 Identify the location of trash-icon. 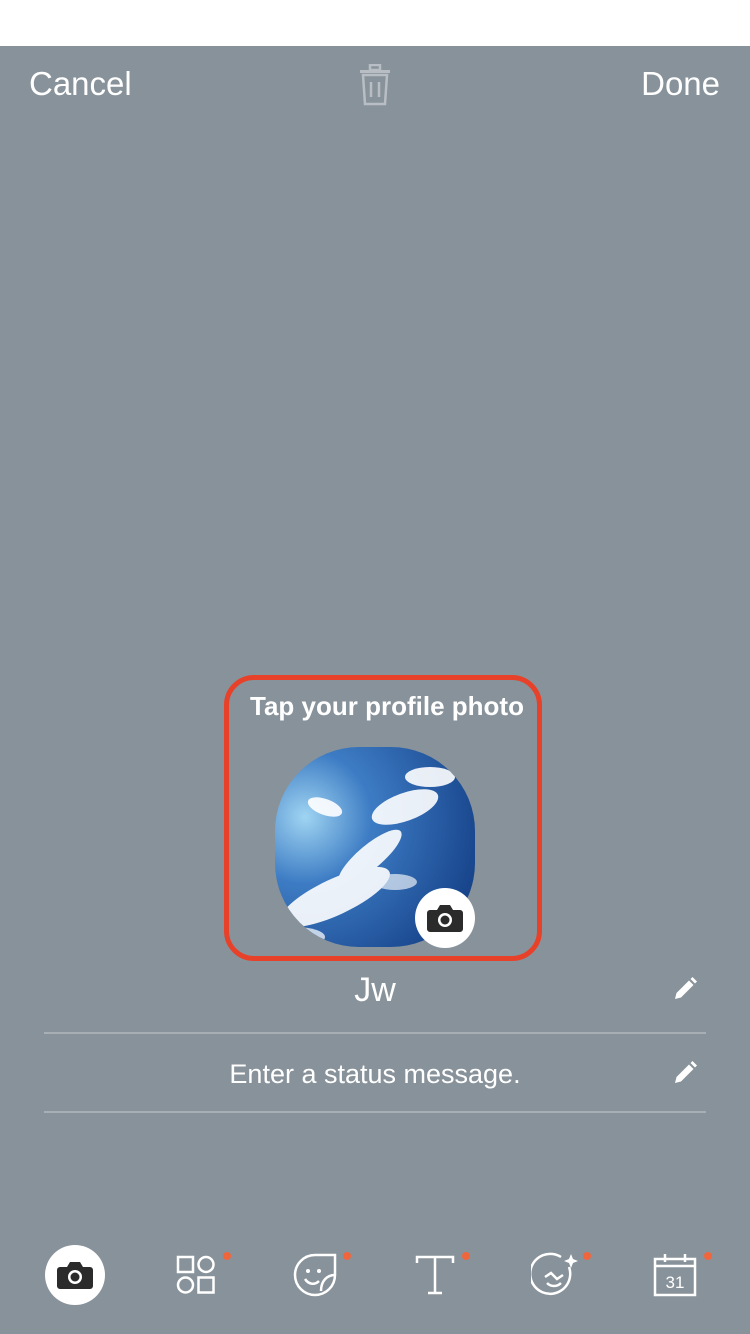
(375, 84).